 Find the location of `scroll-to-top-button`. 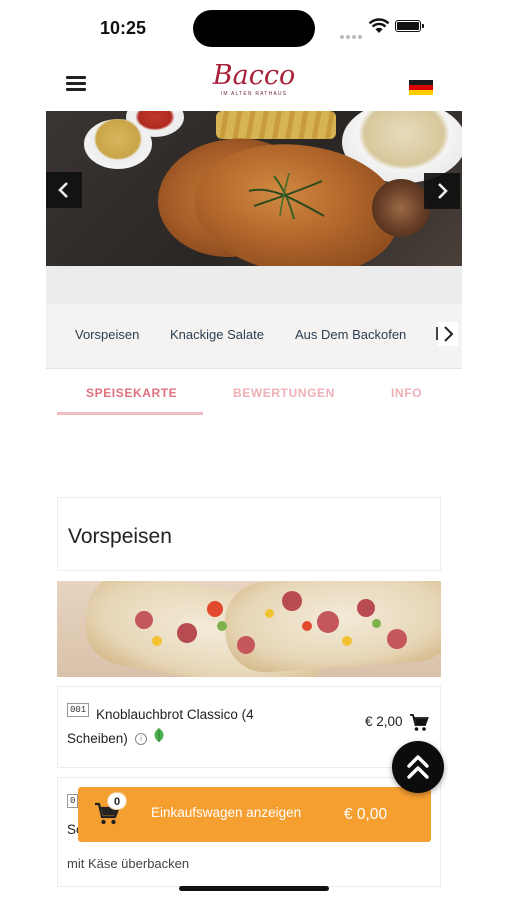

scroll-to-top-button is located at coordinates (418, 767).